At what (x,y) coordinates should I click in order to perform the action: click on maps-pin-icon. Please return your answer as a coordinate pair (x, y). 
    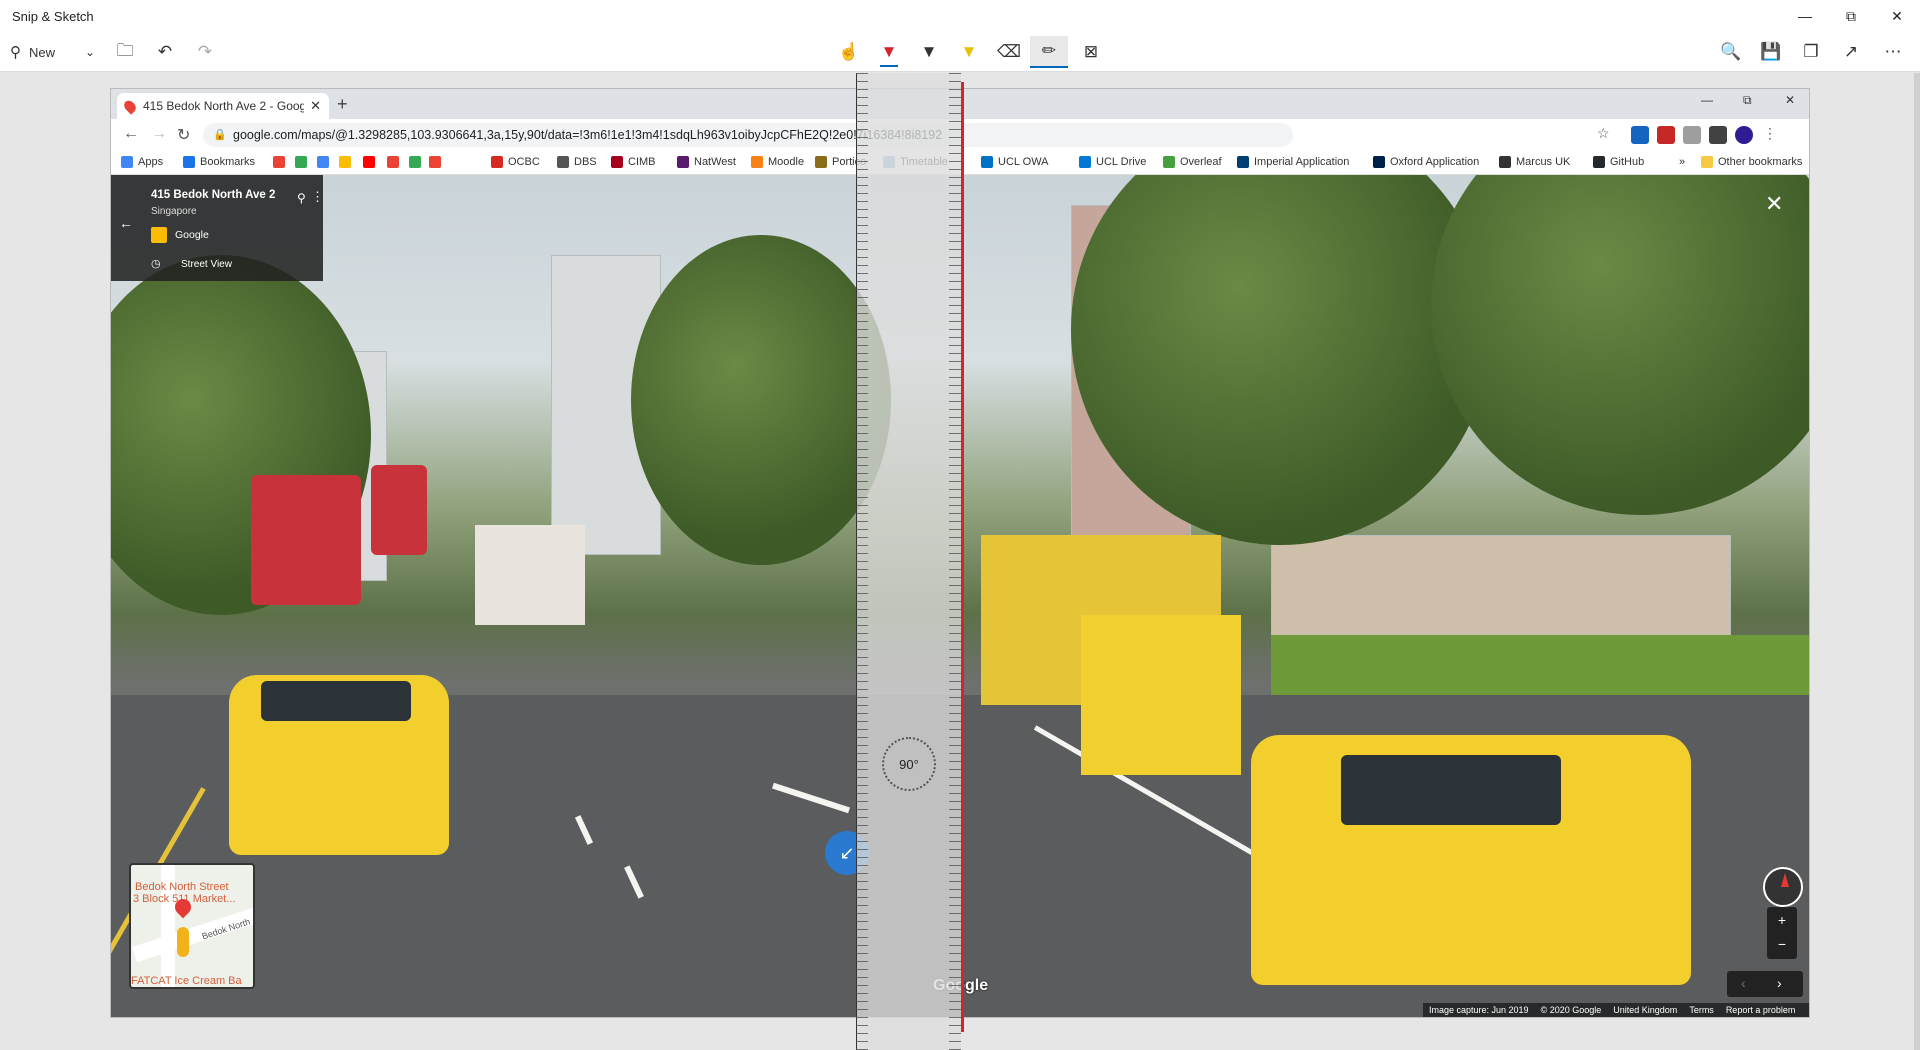
    Looking at the image, I should click on (130, 106).